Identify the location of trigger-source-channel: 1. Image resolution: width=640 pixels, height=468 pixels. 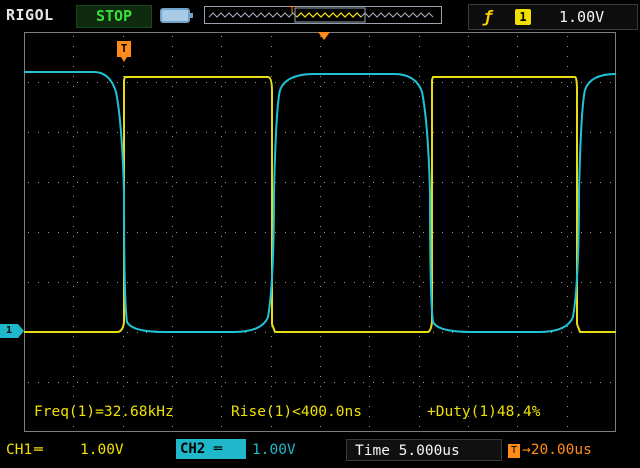
(523, 17).